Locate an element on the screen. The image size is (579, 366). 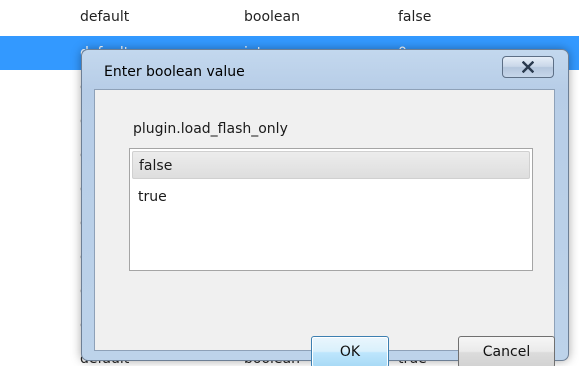
option-true: true is located at coordinates (331, 197).